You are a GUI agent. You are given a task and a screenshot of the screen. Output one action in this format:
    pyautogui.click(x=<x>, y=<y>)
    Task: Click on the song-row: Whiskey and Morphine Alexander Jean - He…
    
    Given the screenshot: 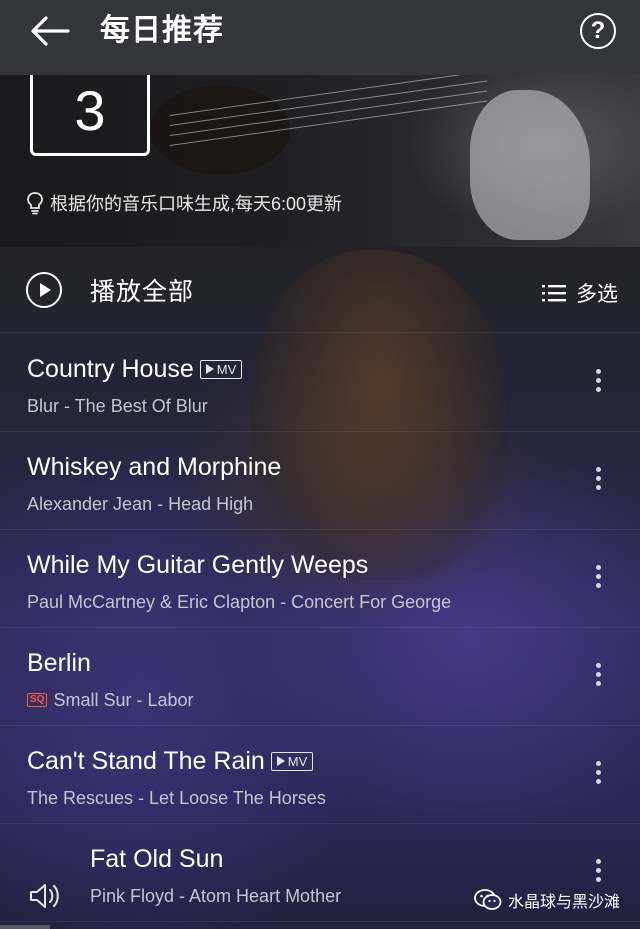 What is the action you would take?
    pyautogui.click(x=320, y=480)
    